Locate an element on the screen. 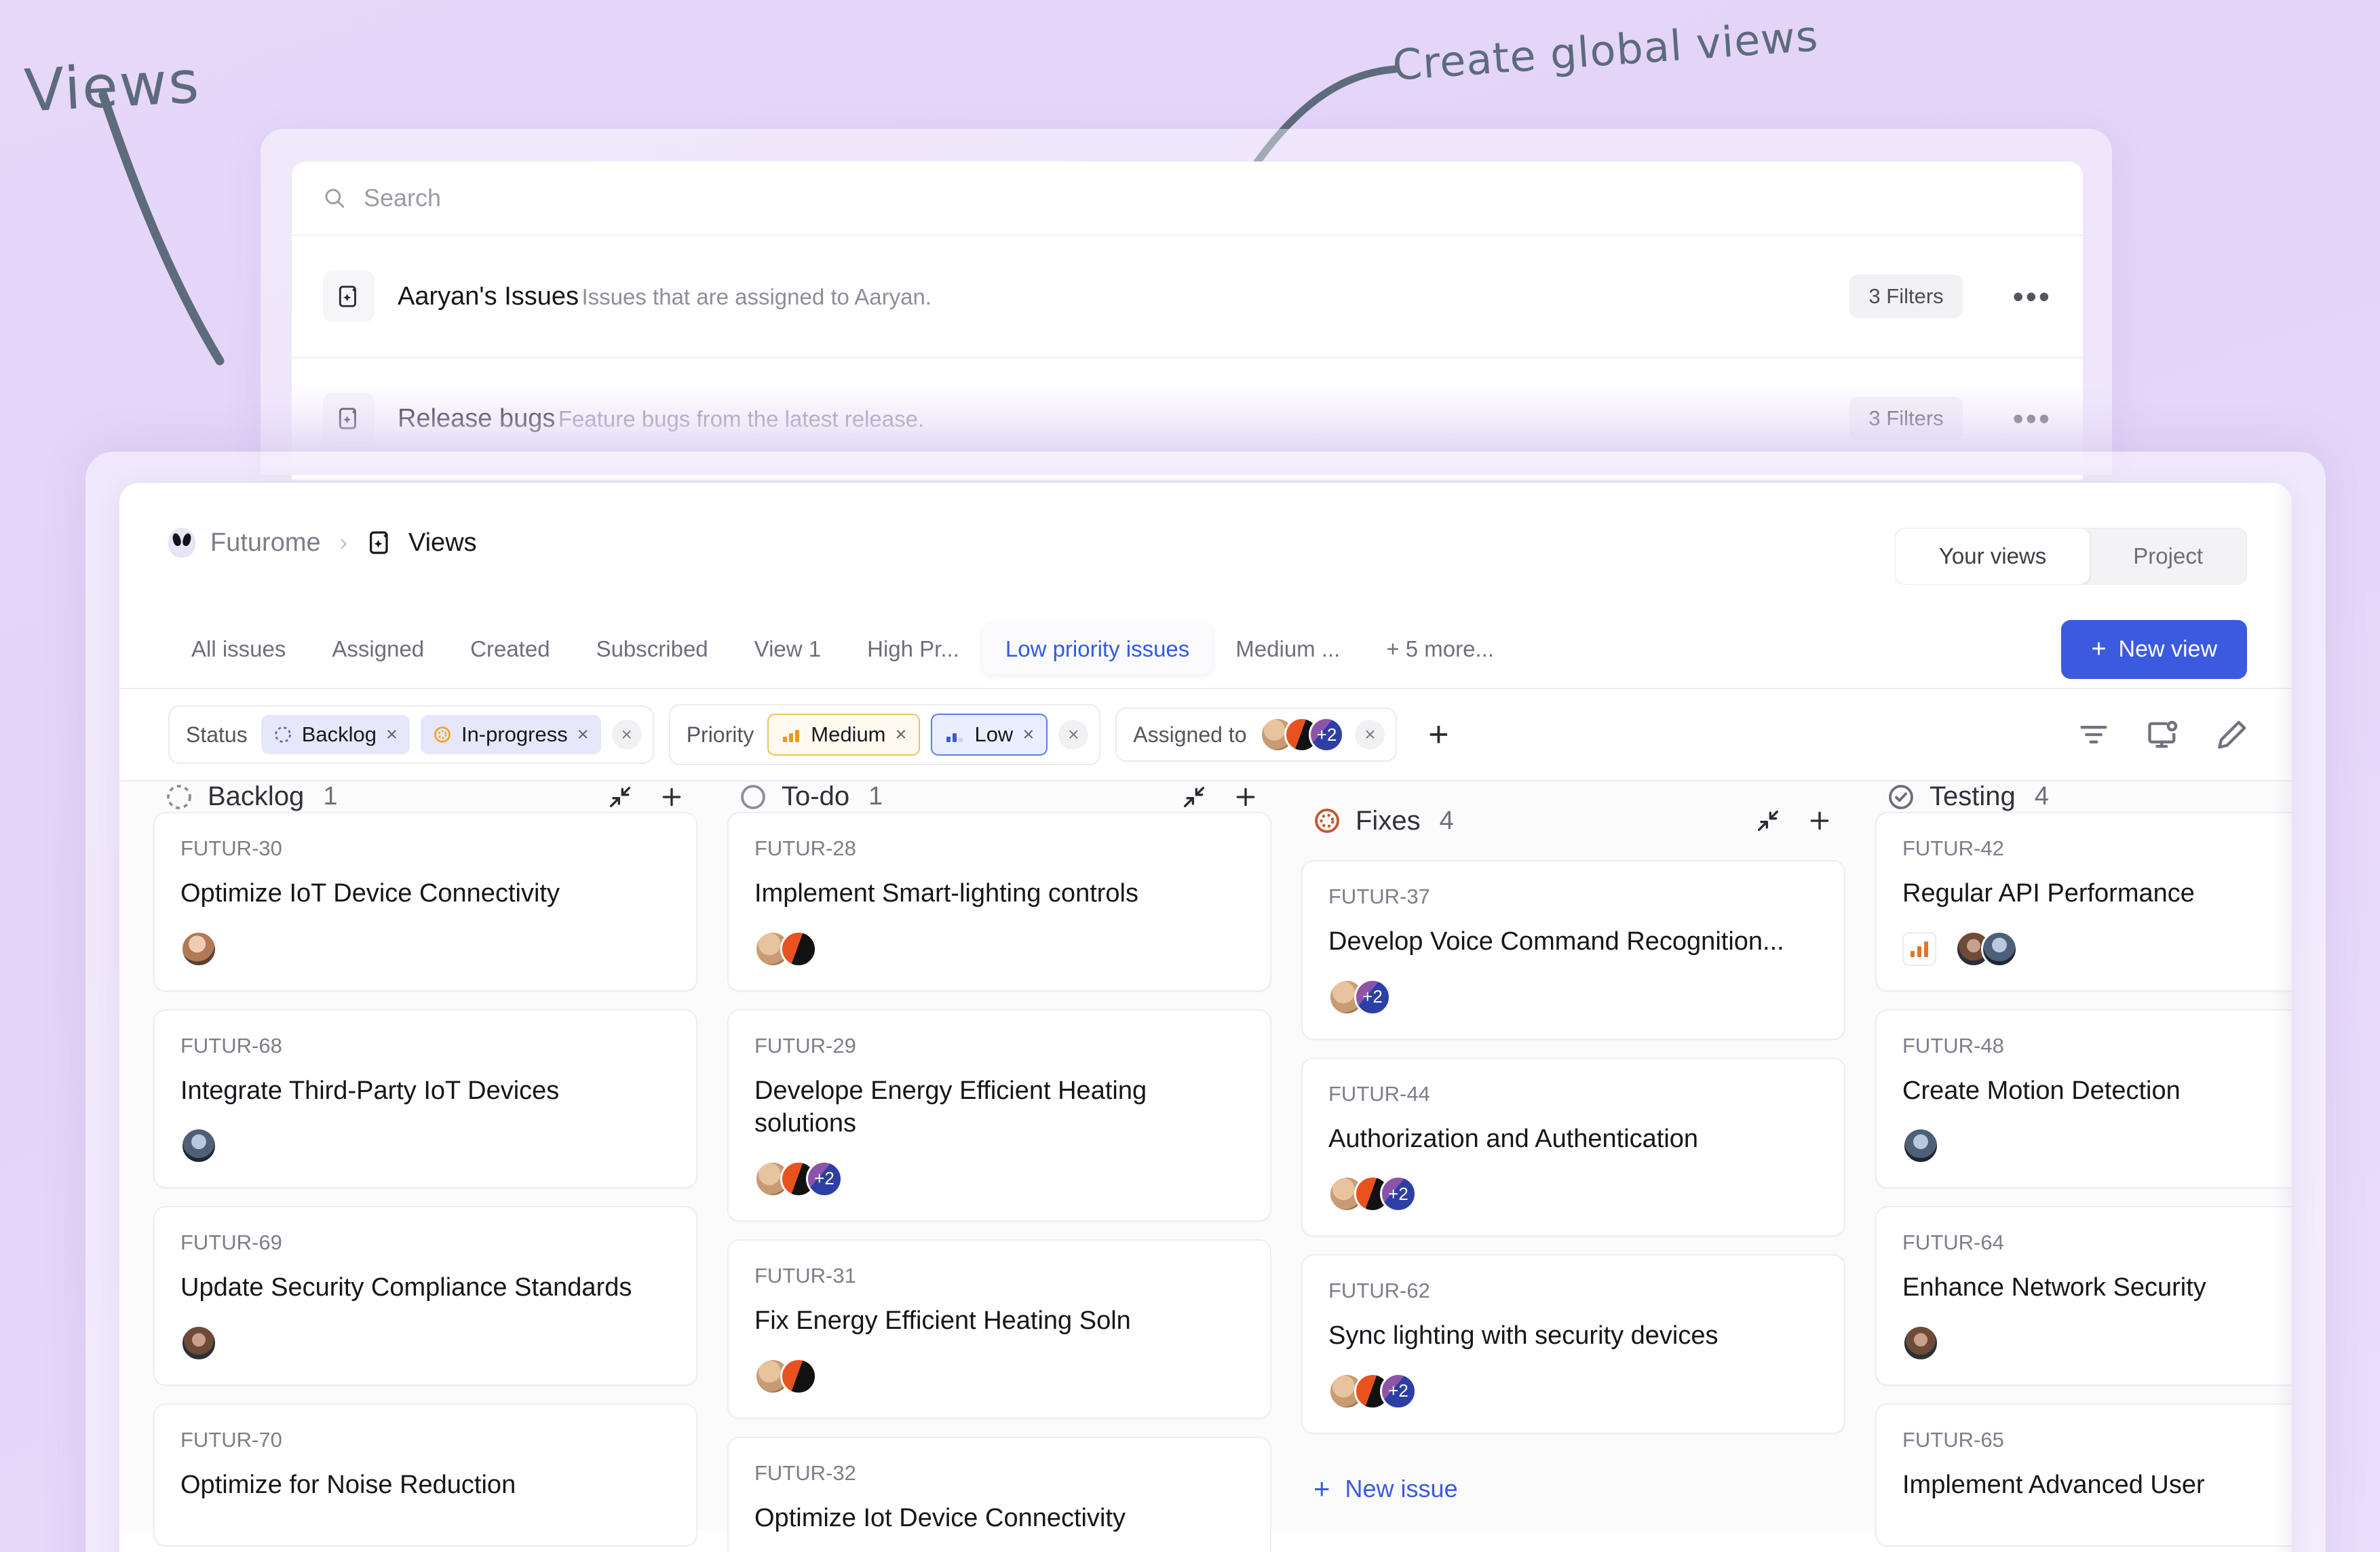 The height and width of the screenshot is (1552, 2380). filter-chip-medium: Medium × is located at coordinates (844, 735).